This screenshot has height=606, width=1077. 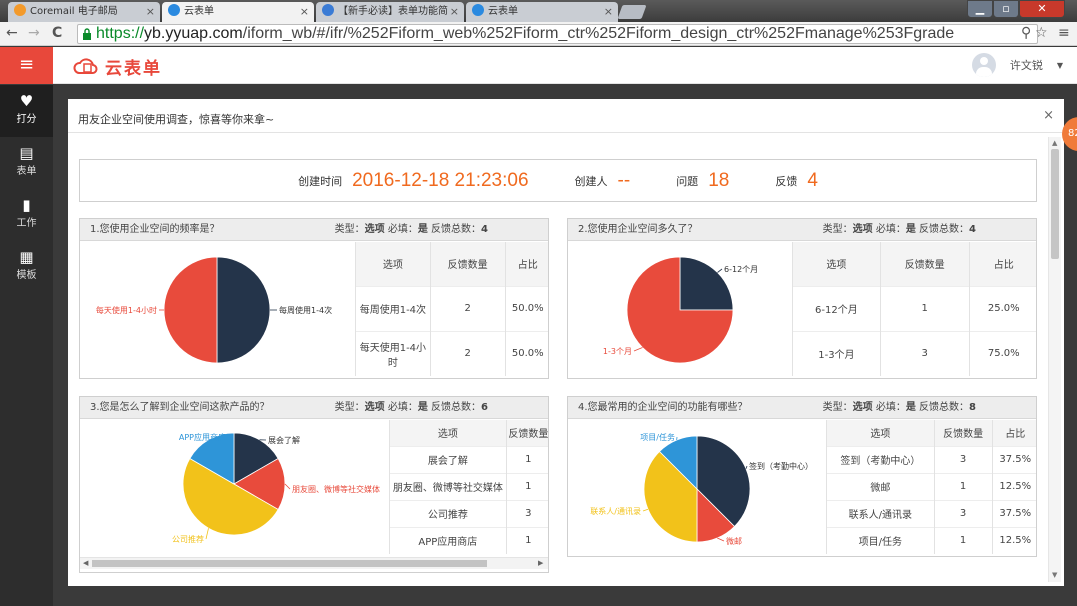 What do you see at coordinates (26, 267) in the screenshot?
I see `sidebar-item-templates: ▦ 模板` at bounding box center [26, 267].